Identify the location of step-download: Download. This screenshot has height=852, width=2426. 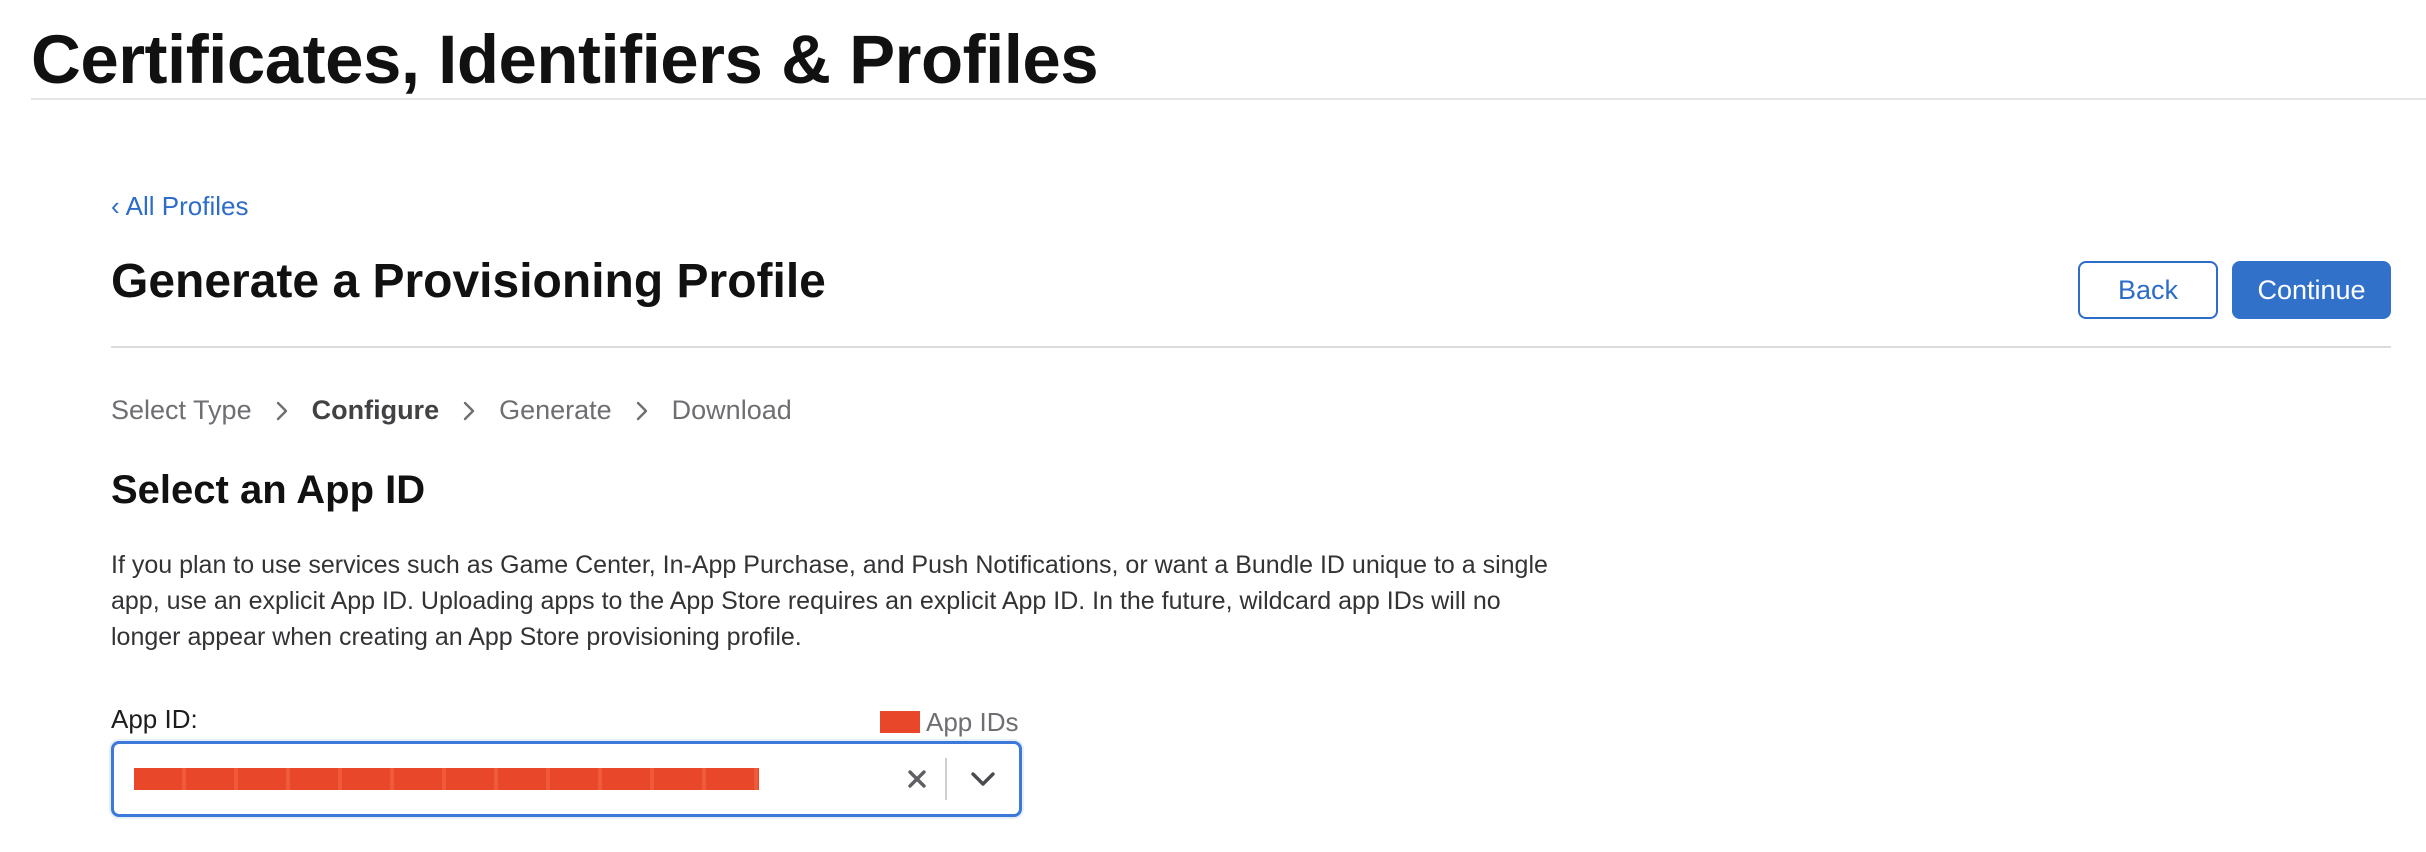
(731, 409).